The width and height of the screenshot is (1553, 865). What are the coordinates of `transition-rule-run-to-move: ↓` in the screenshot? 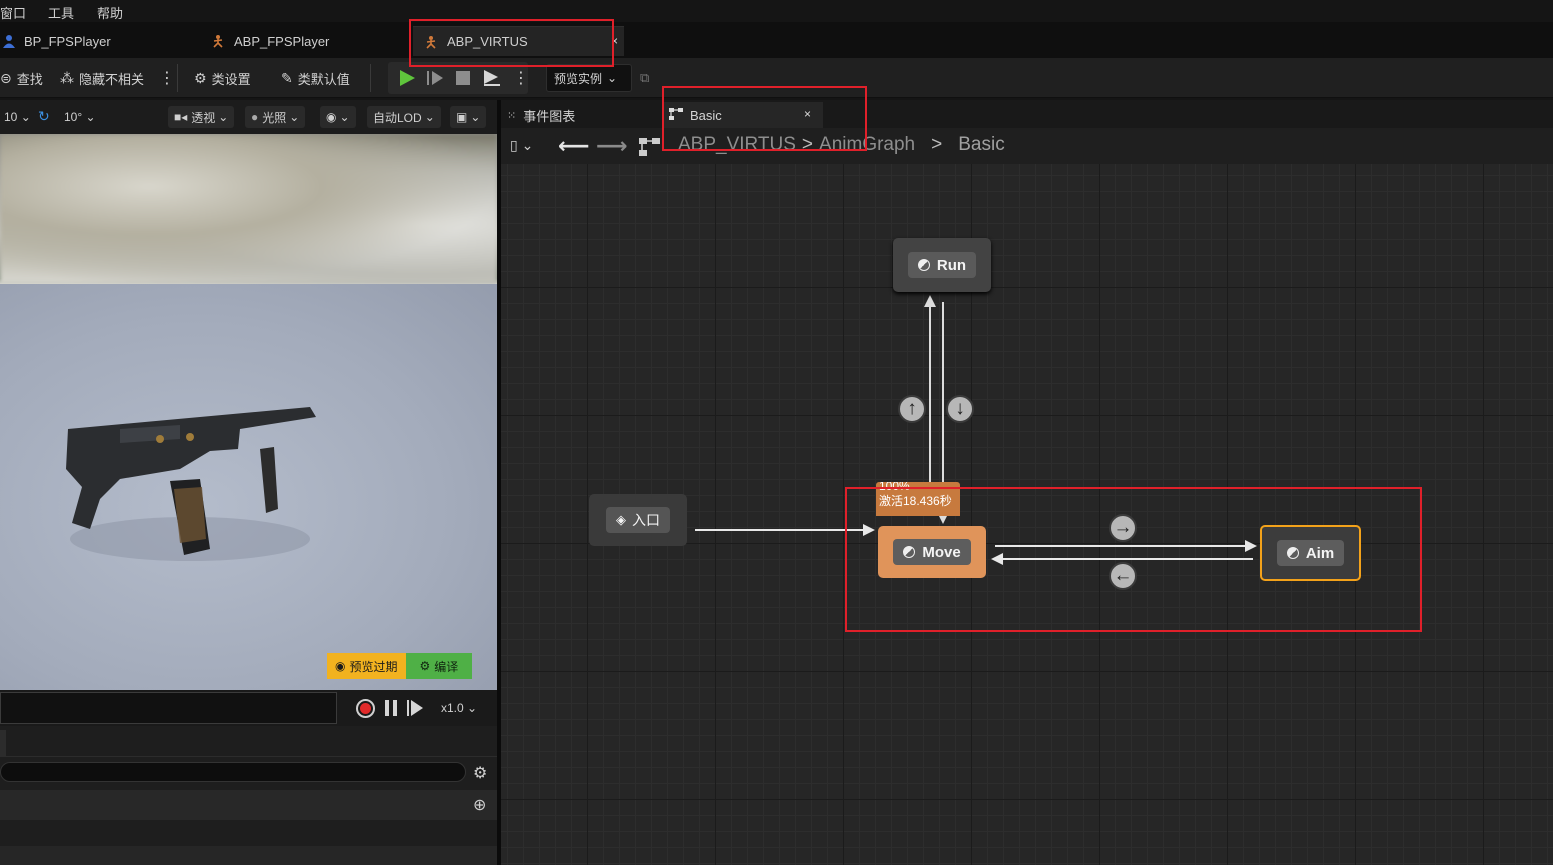 It's located at (960, 409).